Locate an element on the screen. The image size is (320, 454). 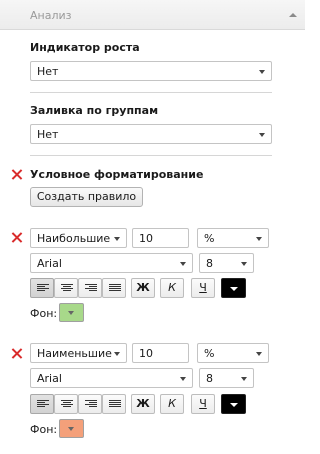
remove-conditional-formatting-icon is located at coordinates (16, 174).